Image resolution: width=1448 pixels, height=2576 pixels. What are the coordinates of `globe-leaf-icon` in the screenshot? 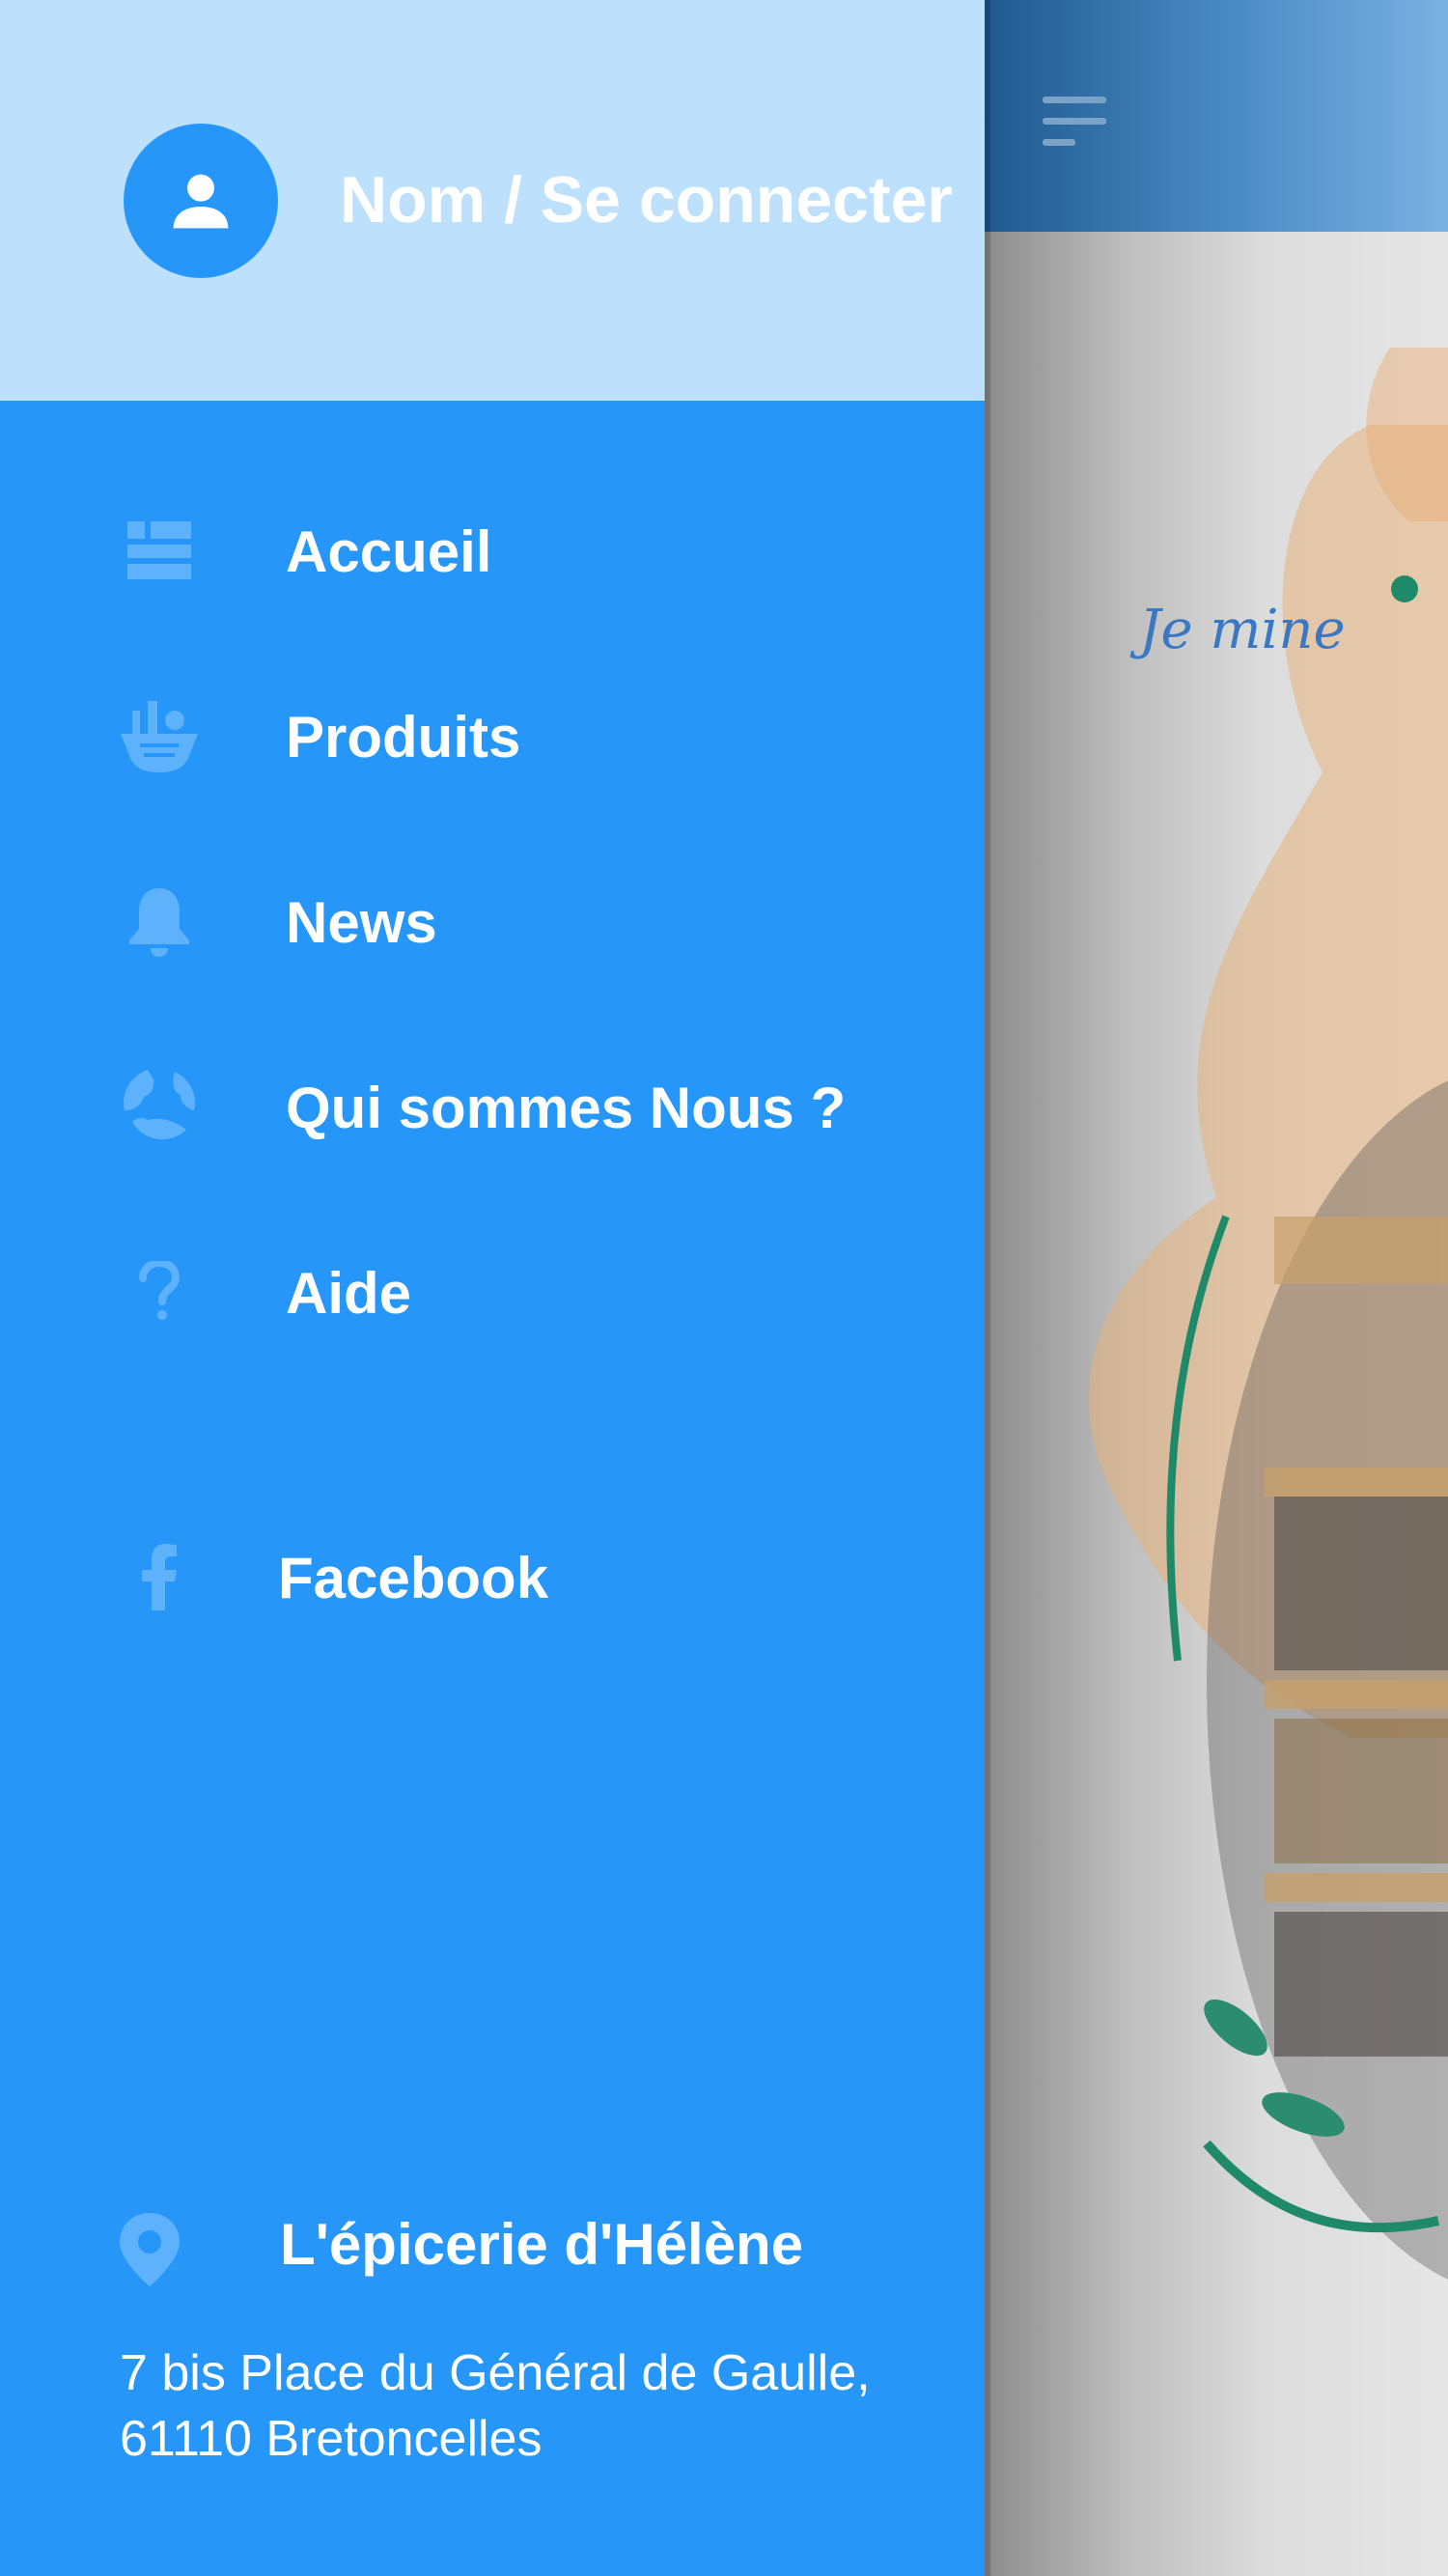 It's located at (160, 1107).